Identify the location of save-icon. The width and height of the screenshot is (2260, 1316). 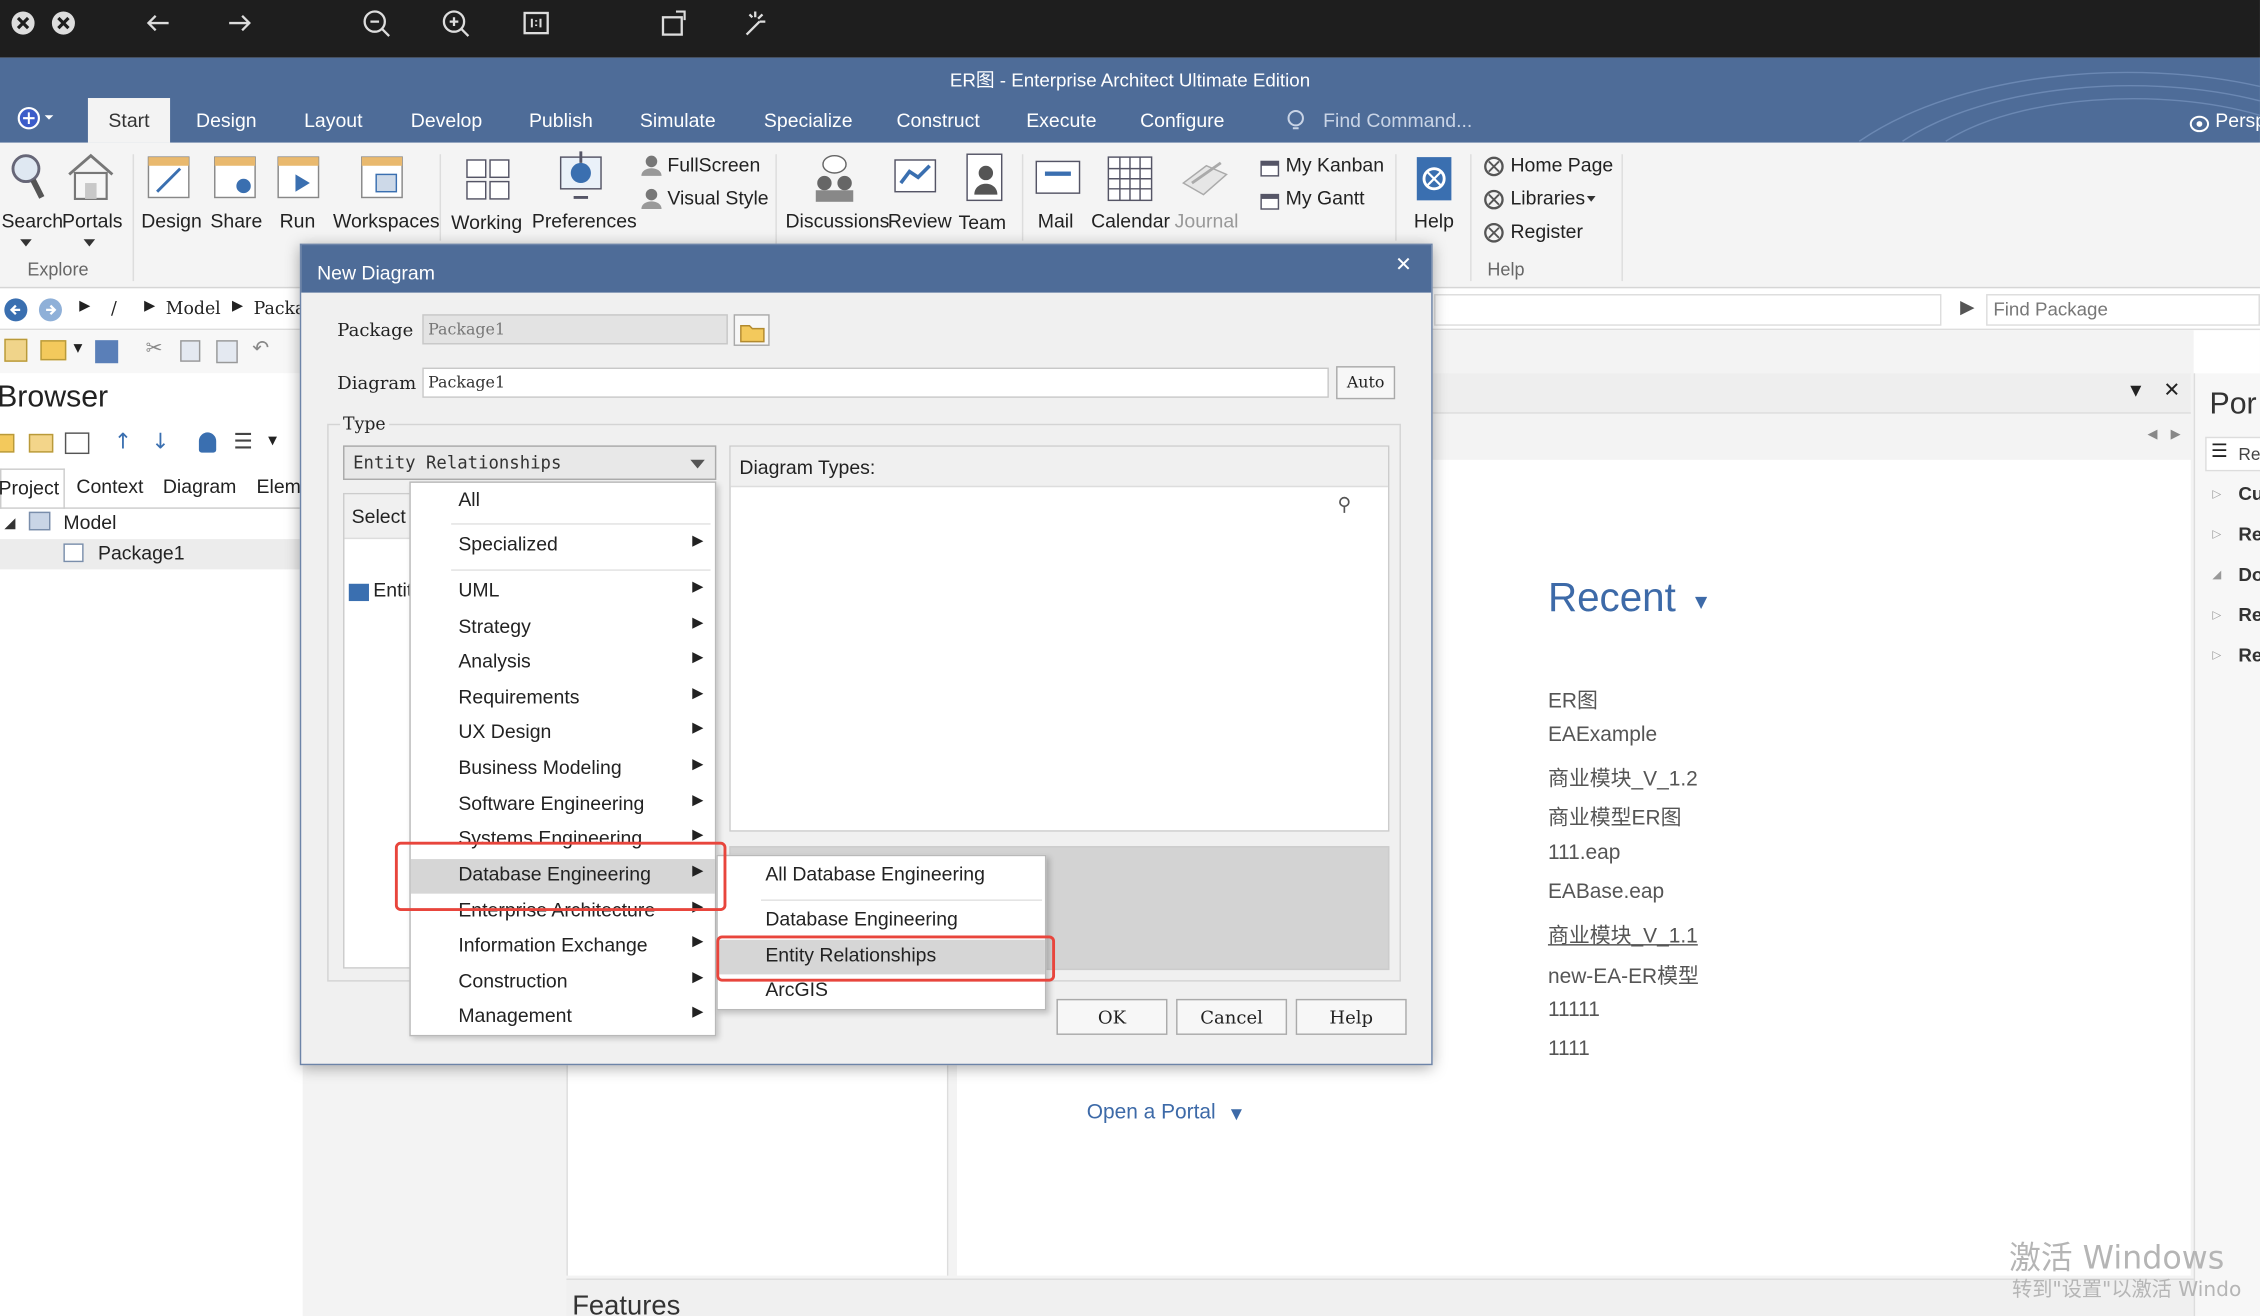
(107, 352).